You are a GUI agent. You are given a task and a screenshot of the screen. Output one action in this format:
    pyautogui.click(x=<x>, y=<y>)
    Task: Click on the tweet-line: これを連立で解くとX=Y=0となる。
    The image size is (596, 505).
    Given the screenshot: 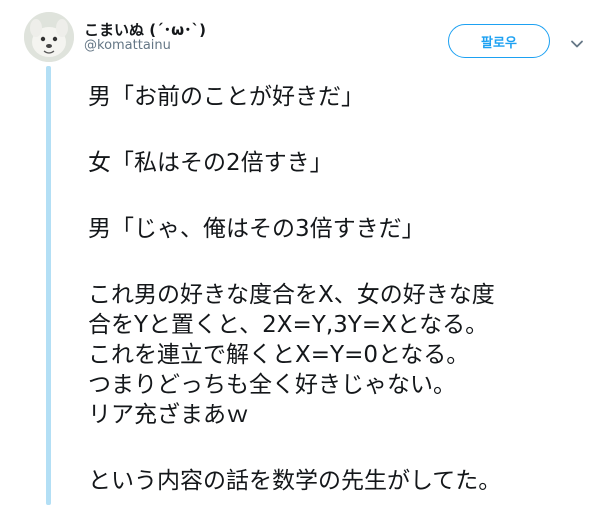 What is the action you would take?
    pyautogui.click(x=279, y=355)
    